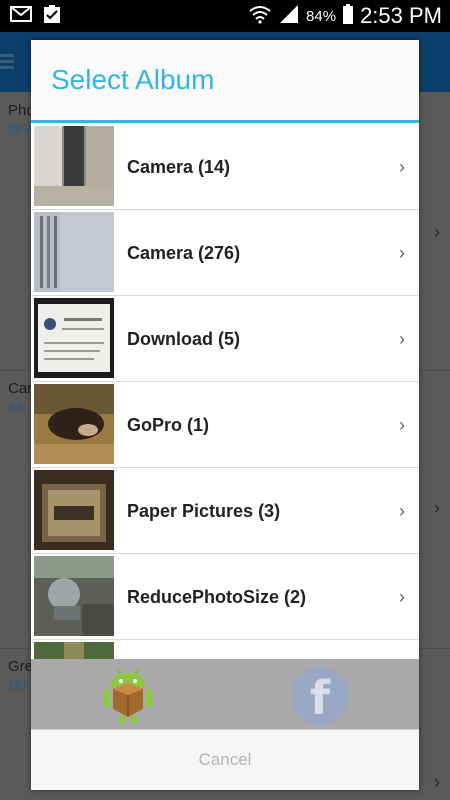 This screenshot has width=450, height=800. Describe the element at coordinates (225, 649) in the screenshot. I see `album-item-partial` at that location.